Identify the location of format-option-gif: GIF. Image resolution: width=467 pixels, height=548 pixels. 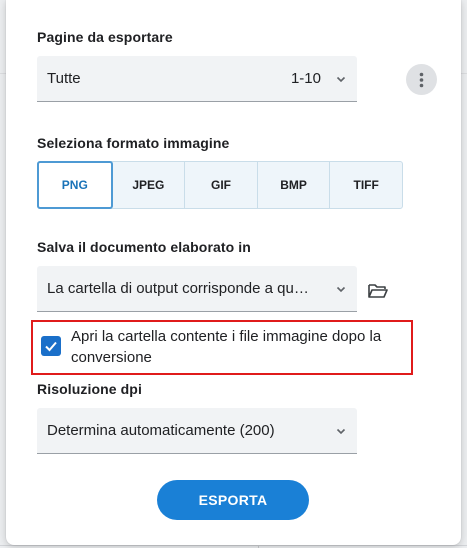
(221, 185).